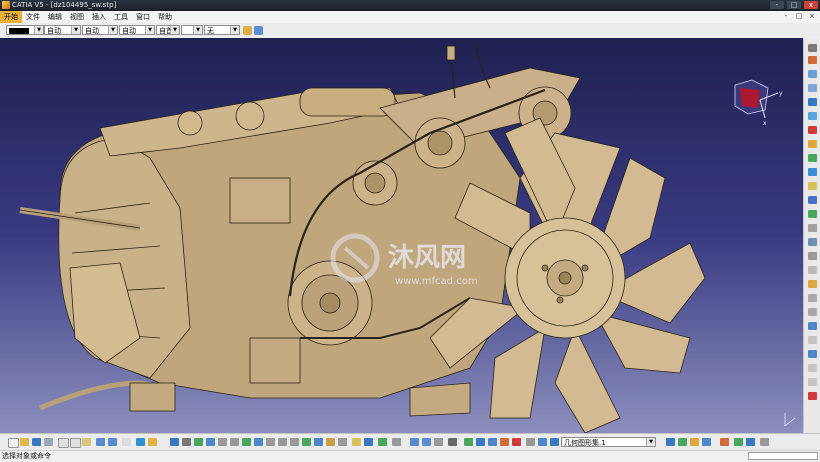 The height and width of the screenshot is (462, 820). Describe the element at coordinates (186, 442) in the screenshot. I see `fit-all-icon` at that location.